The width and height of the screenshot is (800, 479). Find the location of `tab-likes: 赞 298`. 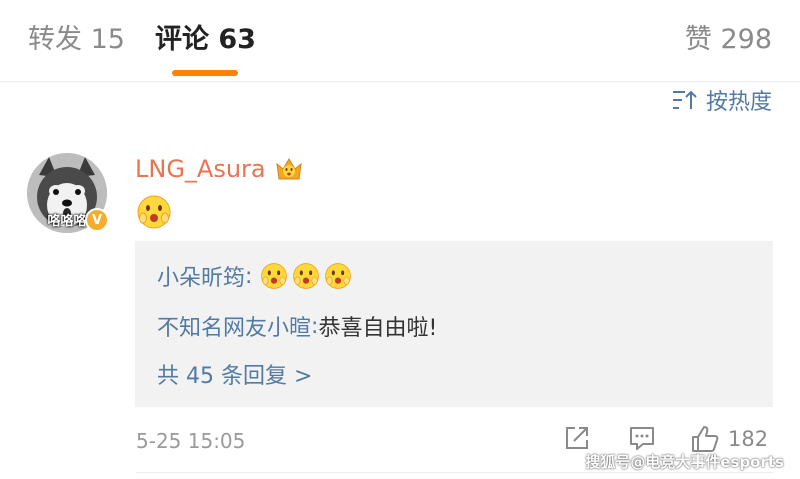

tab-likes: 赞 298 is located at coordinates (728, 40).